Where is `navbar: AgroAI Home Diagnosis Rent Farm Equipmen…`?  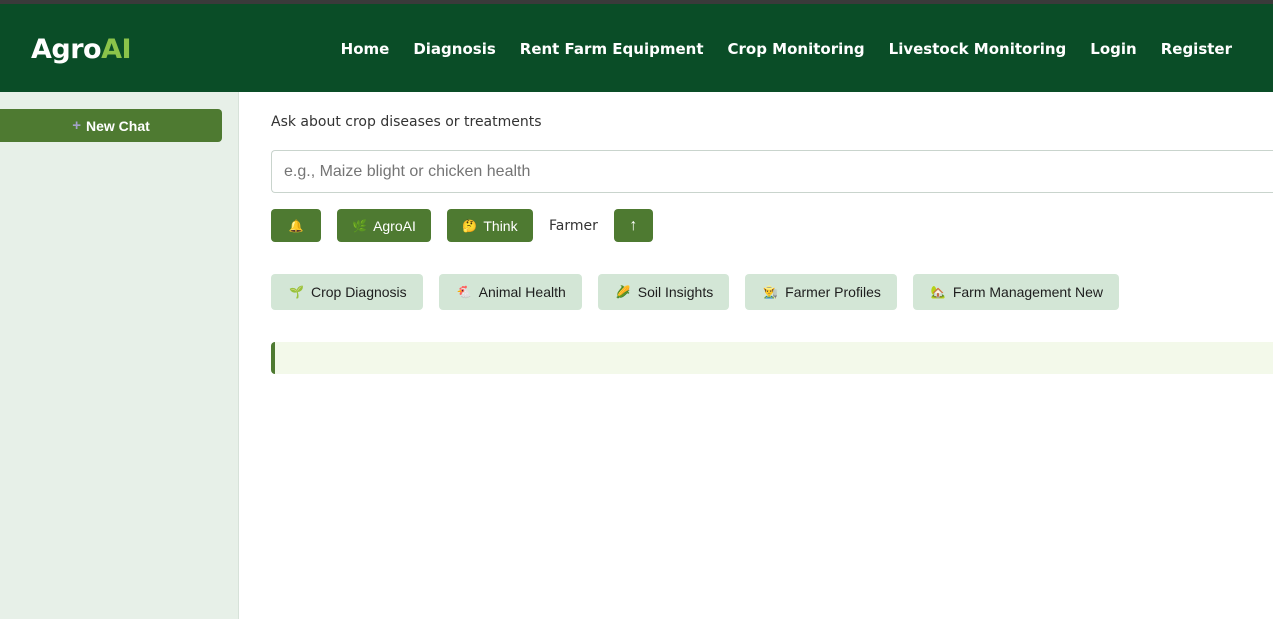 navbar: AgroAI Home Diagnosis Rent Farm Equipmen… is located at coordinates (636, 48).